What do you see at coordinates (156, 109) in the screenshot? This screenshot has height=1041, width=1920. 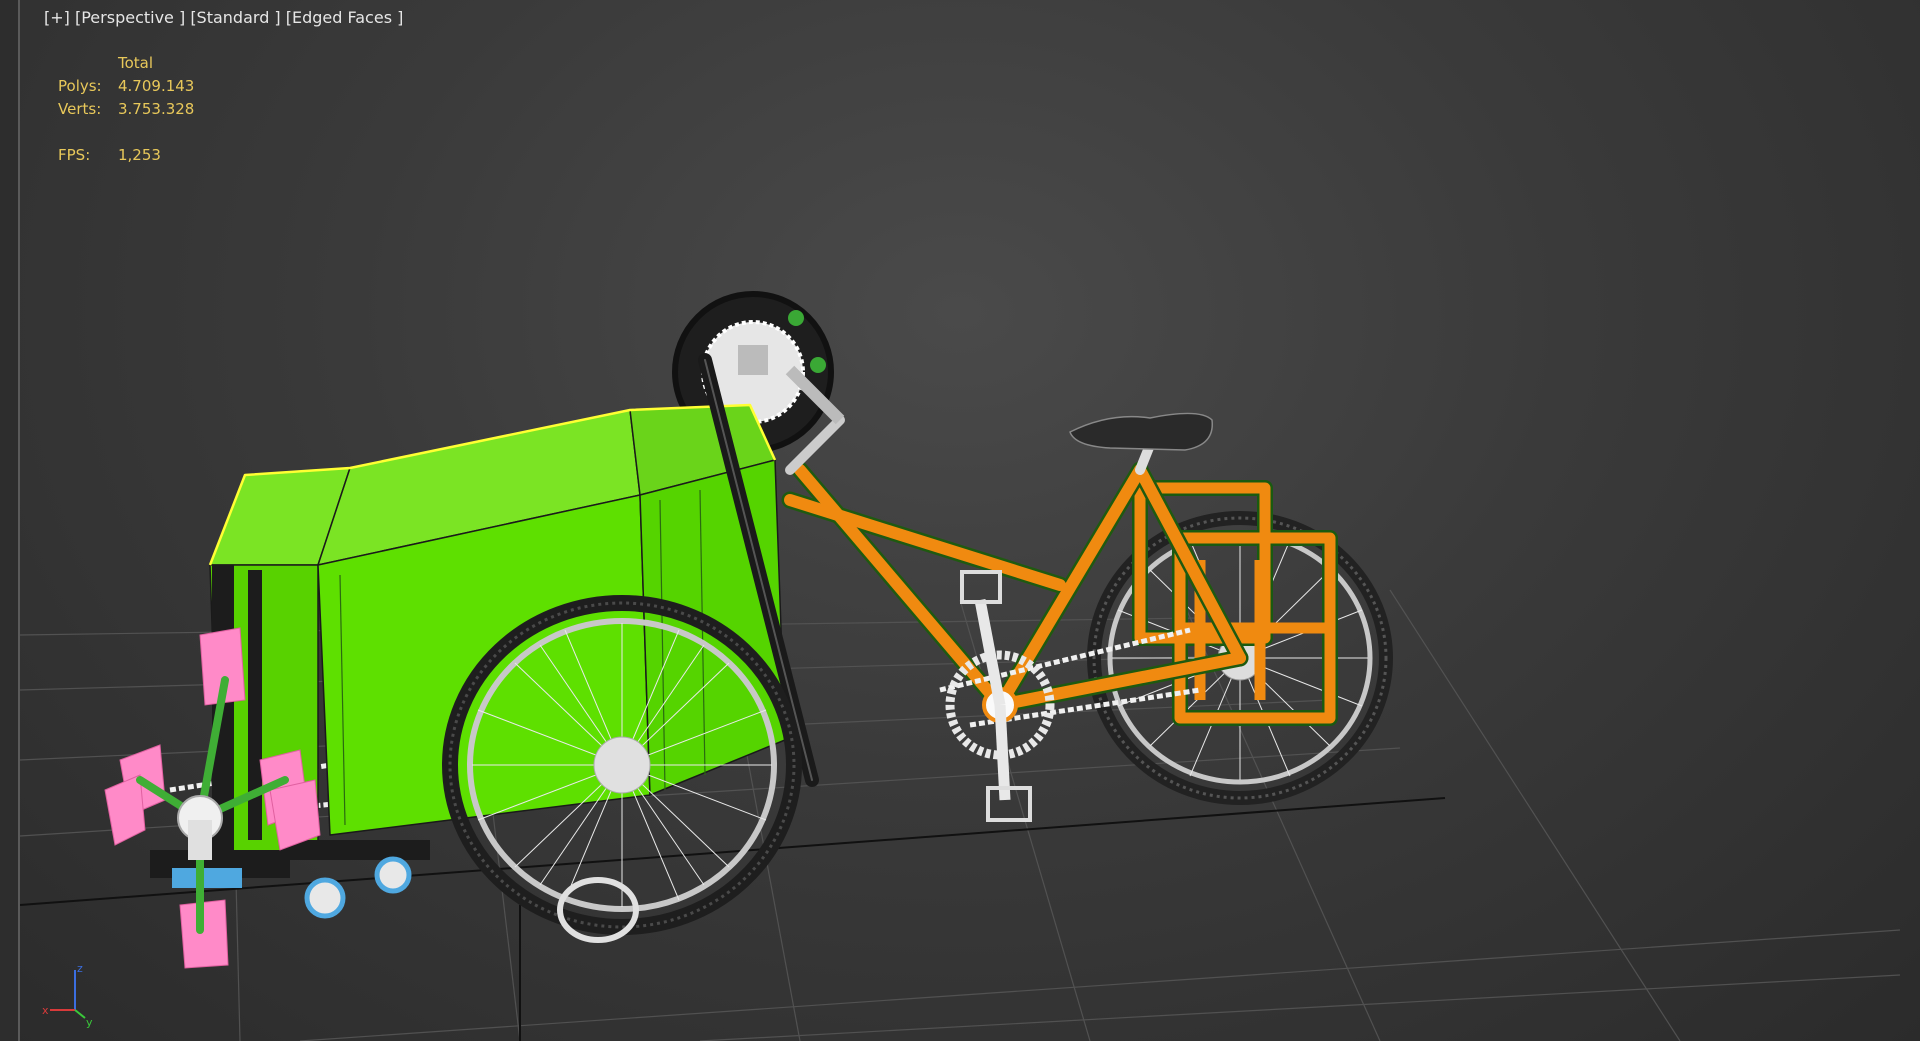 I see `verts-value: 3.753.328` at bounding box center [156, 109].